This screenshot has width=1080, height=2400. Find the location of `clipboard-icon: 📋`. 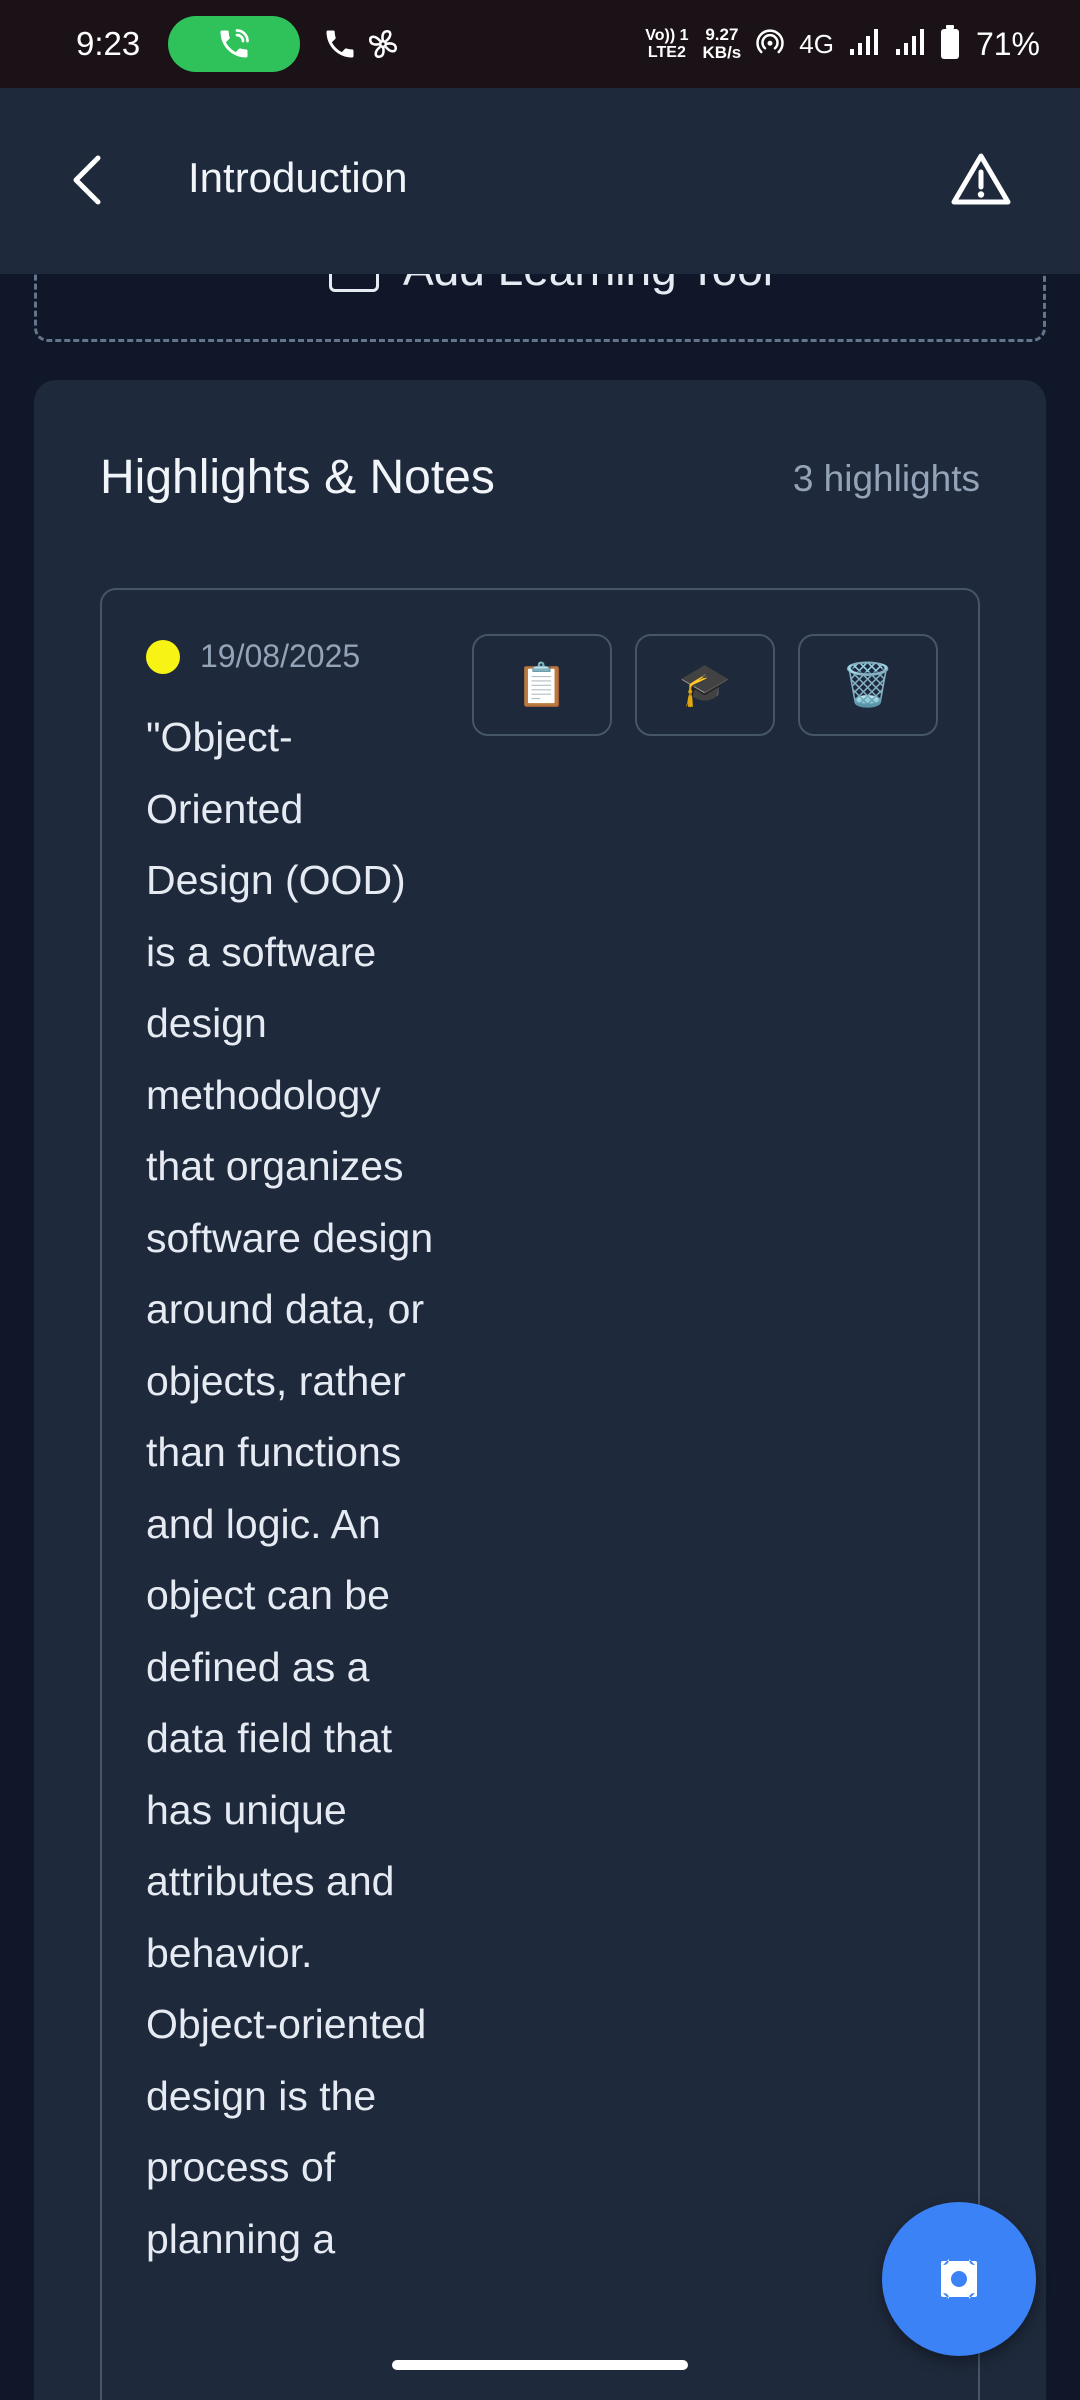

clipboard-icon: 📋 is located at coordinates (542, 684).